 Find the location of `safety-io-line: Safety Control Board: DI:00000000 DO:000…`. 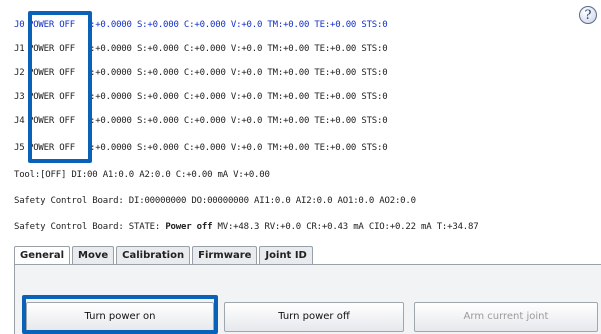

safety-io-line: Safety Control Board: DI:00000000 DO:000… is located at coordinates (215, 201).